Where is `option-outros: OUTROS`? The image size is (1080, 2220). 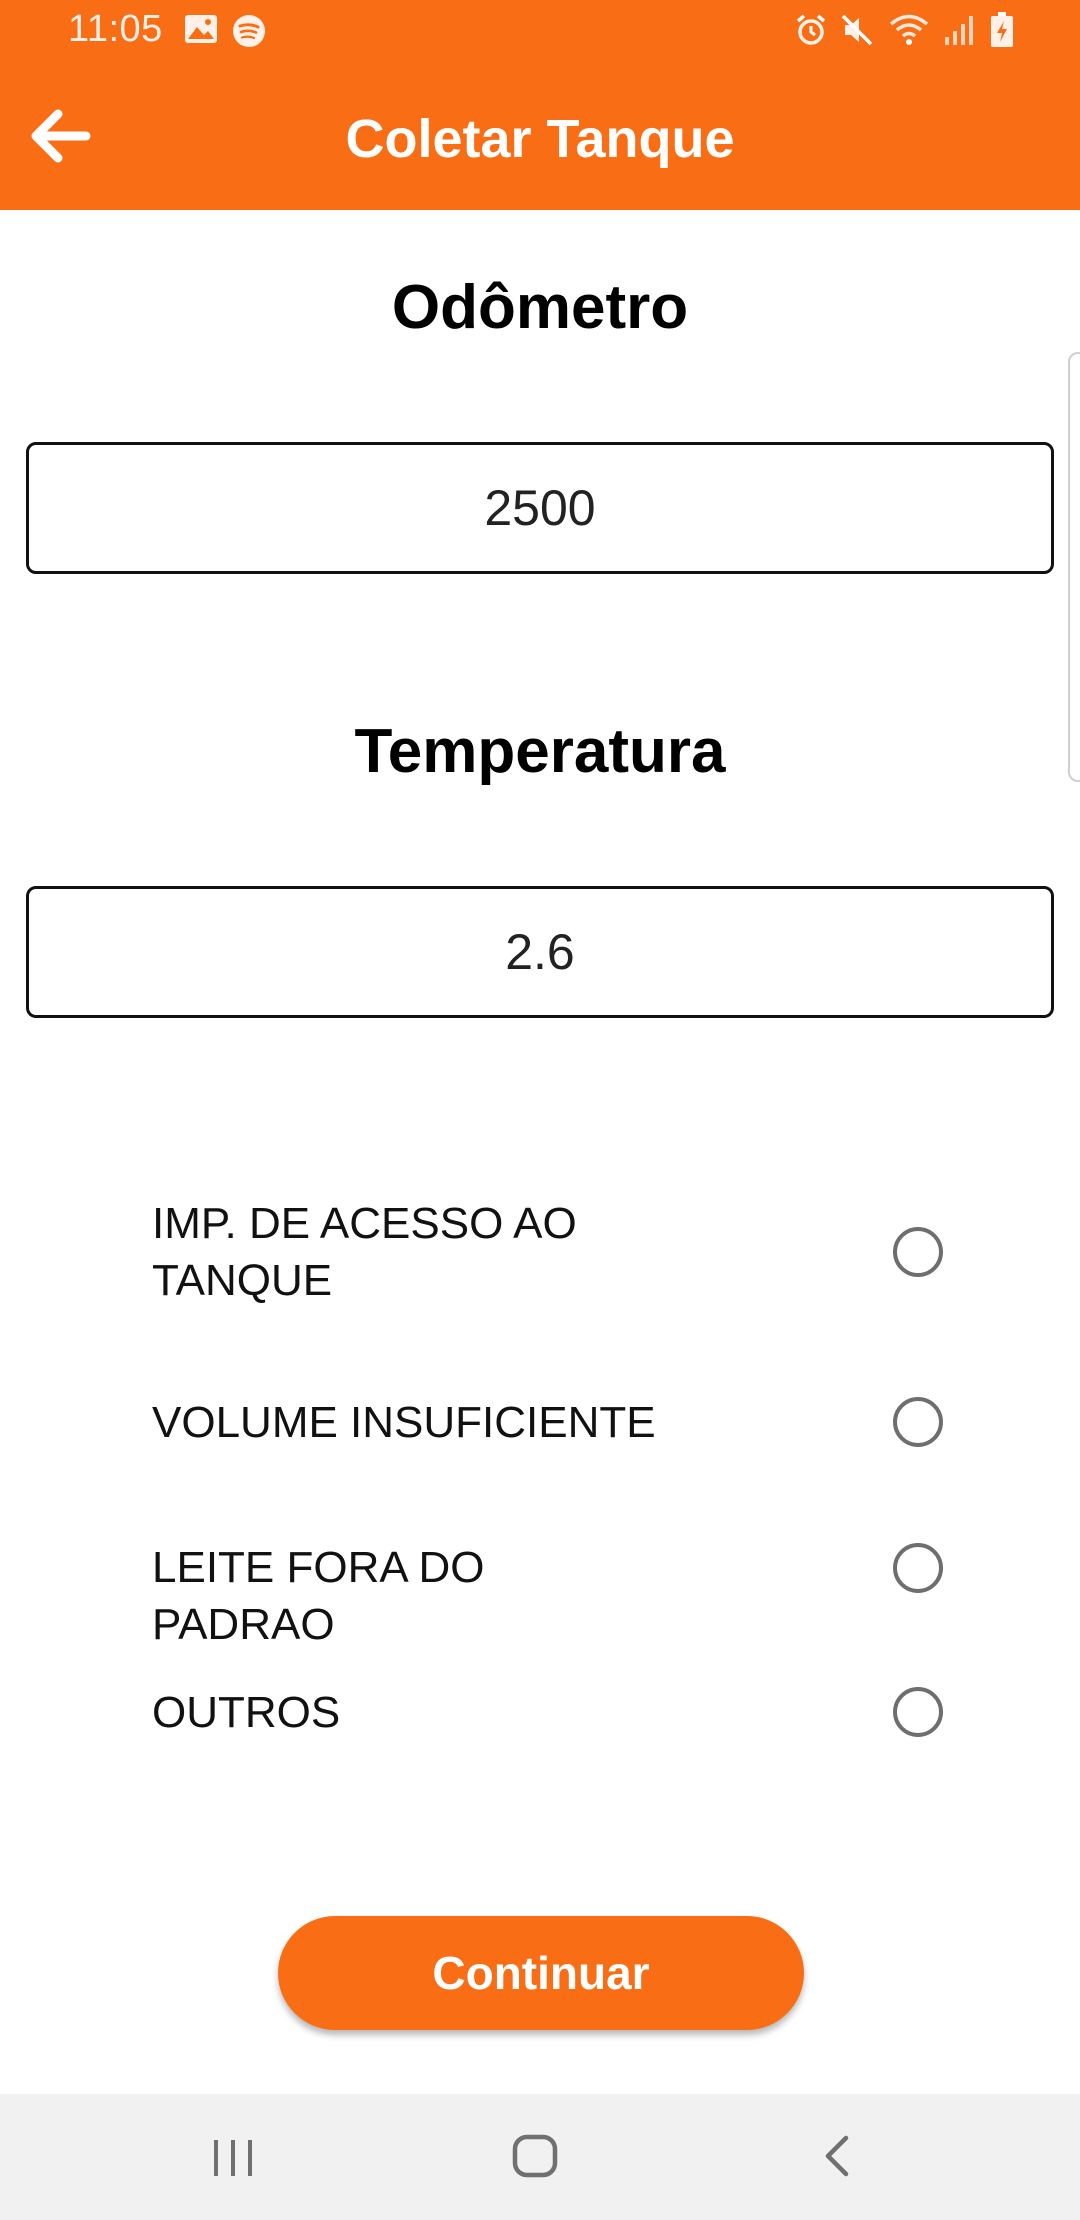
option-outros: OUTROS is located at coordinates (552, 1712).